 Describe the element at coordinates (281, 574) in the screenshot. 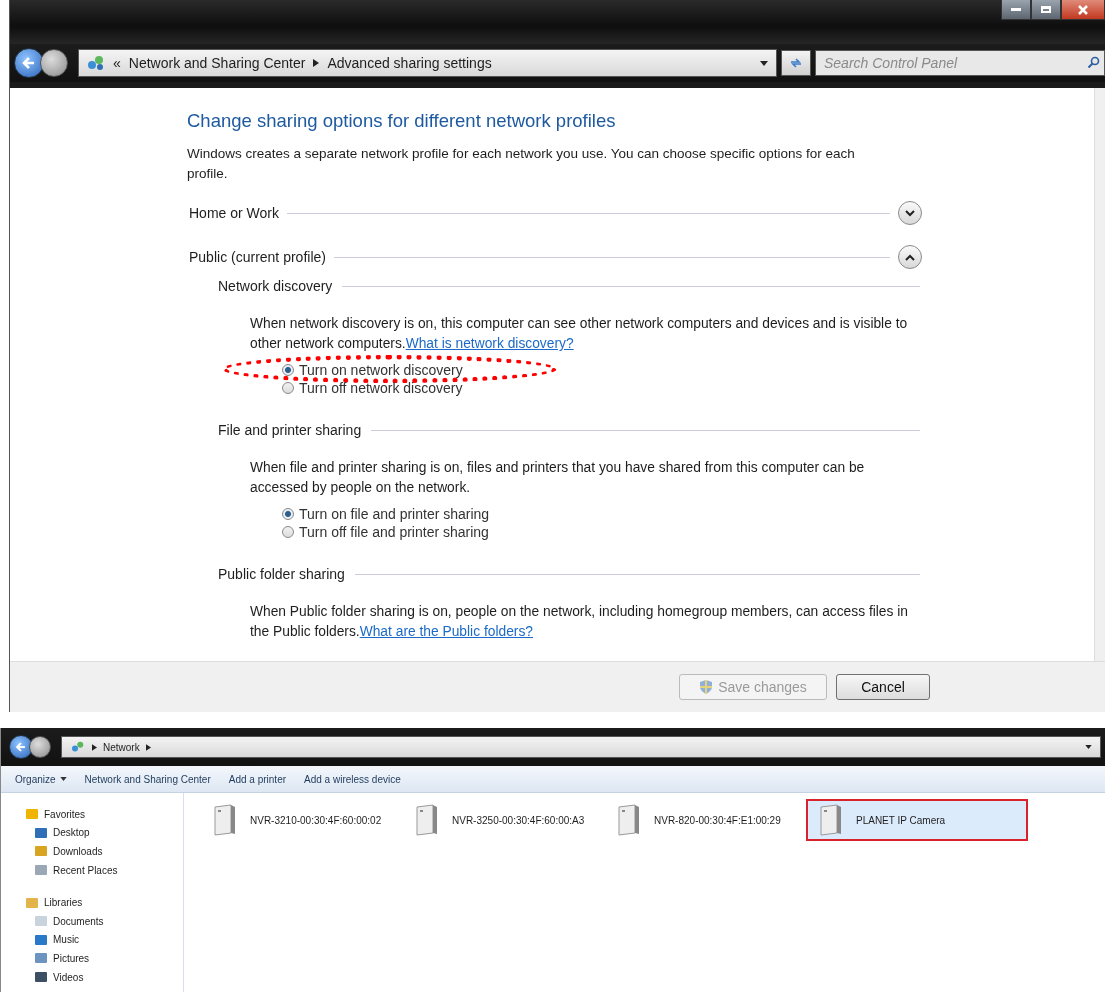

I see `section-title: Public folder sharing` at that location.